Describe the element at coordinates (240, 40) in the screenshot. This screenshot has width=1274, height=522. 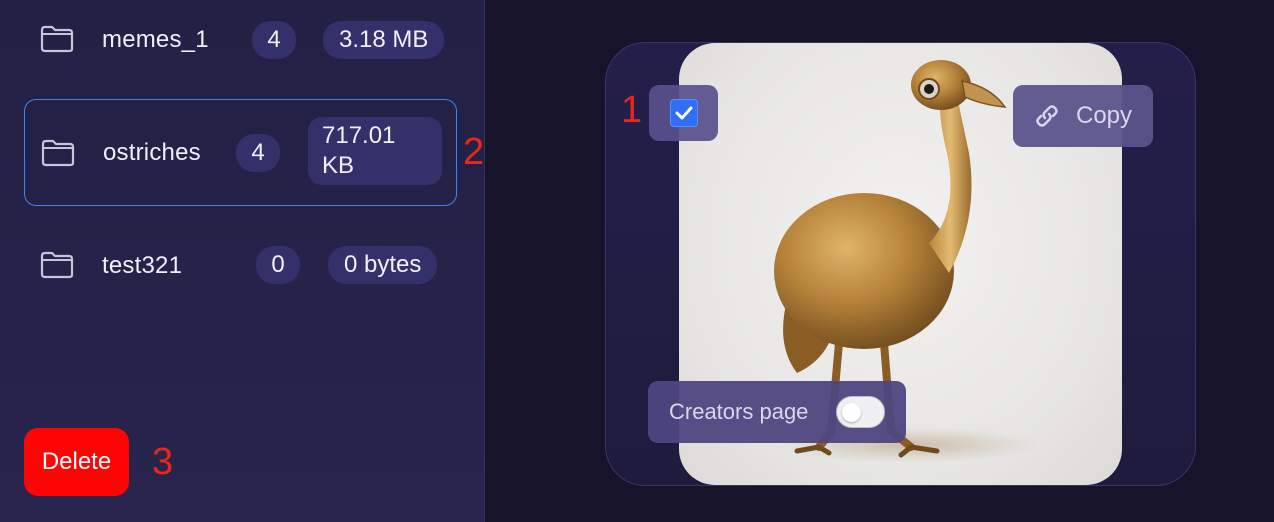
I see `folder-row-memes-1: memes_1 4 3.18 MB` at that location.